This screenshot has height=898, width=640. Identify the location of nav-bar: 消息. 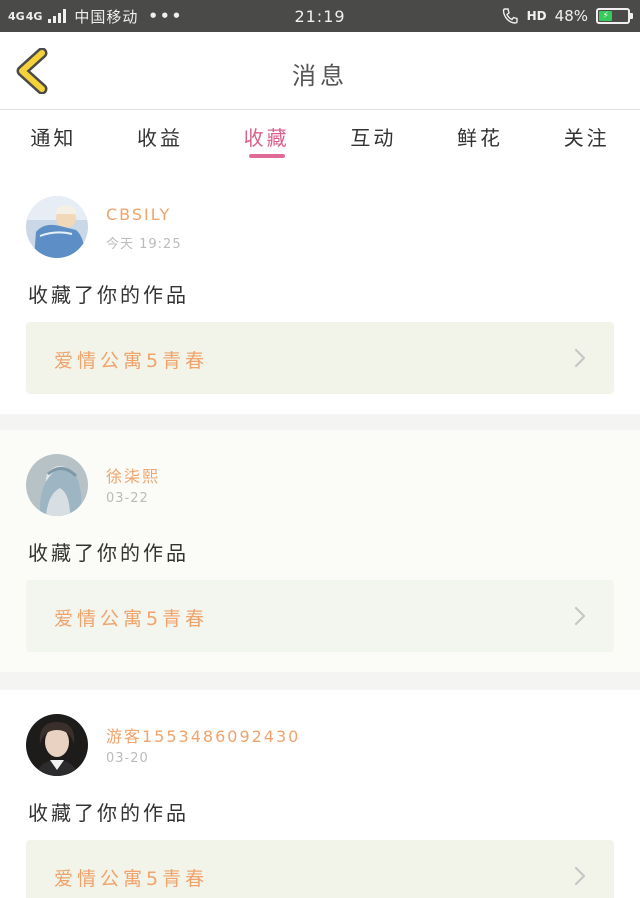
(320, 71).